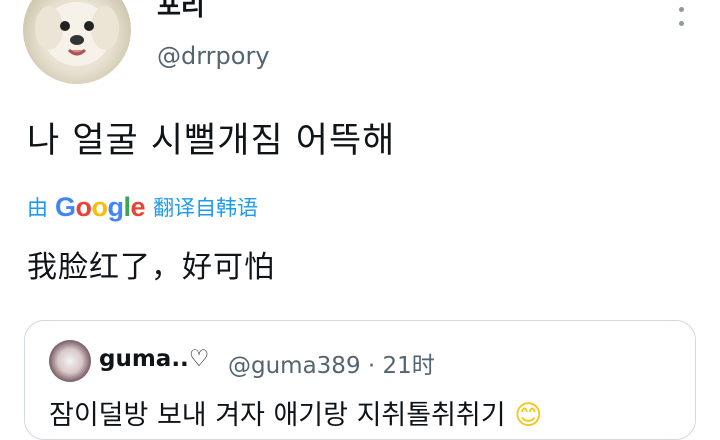 Image resolution: width=720 pixels, height=440 pixels. Describe the element at coordinates (211, 141) in the screenshot. I see `tweet-text: 나 얼굴 시뻘개짐 어뜩해` at that location.